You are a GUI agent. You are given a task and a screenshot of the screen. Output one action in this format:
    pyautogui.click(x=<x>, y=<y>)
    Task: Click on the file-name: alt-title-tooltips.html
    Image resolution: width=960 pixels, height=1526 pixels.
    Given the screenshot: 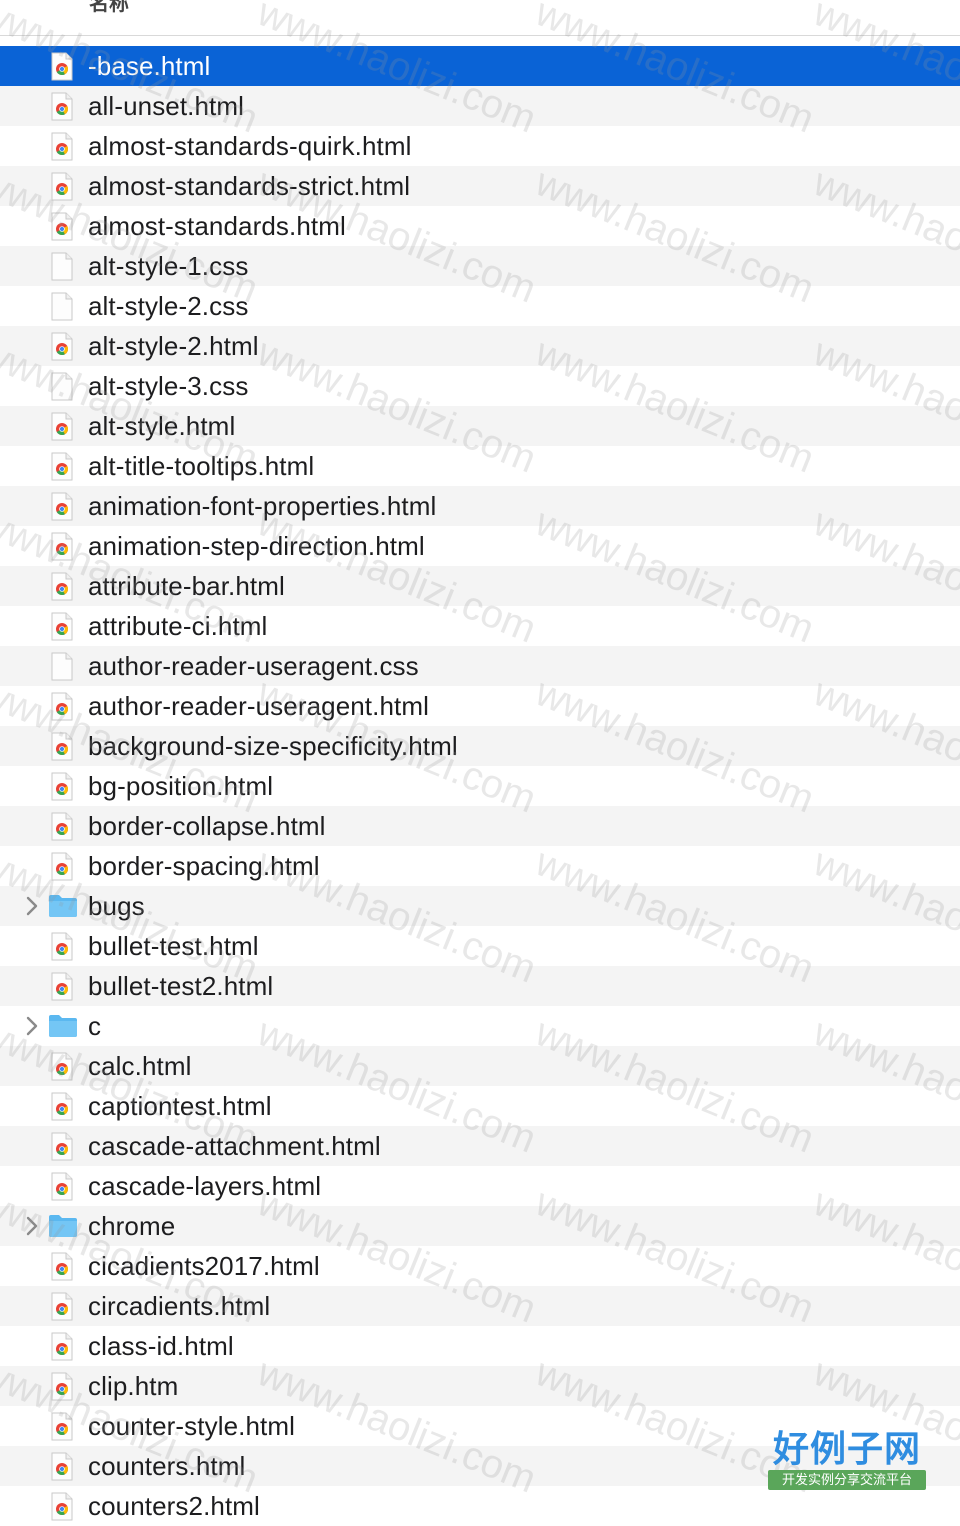 What is the action you would take?
    pyautogui.click(x=201, y=466)
    